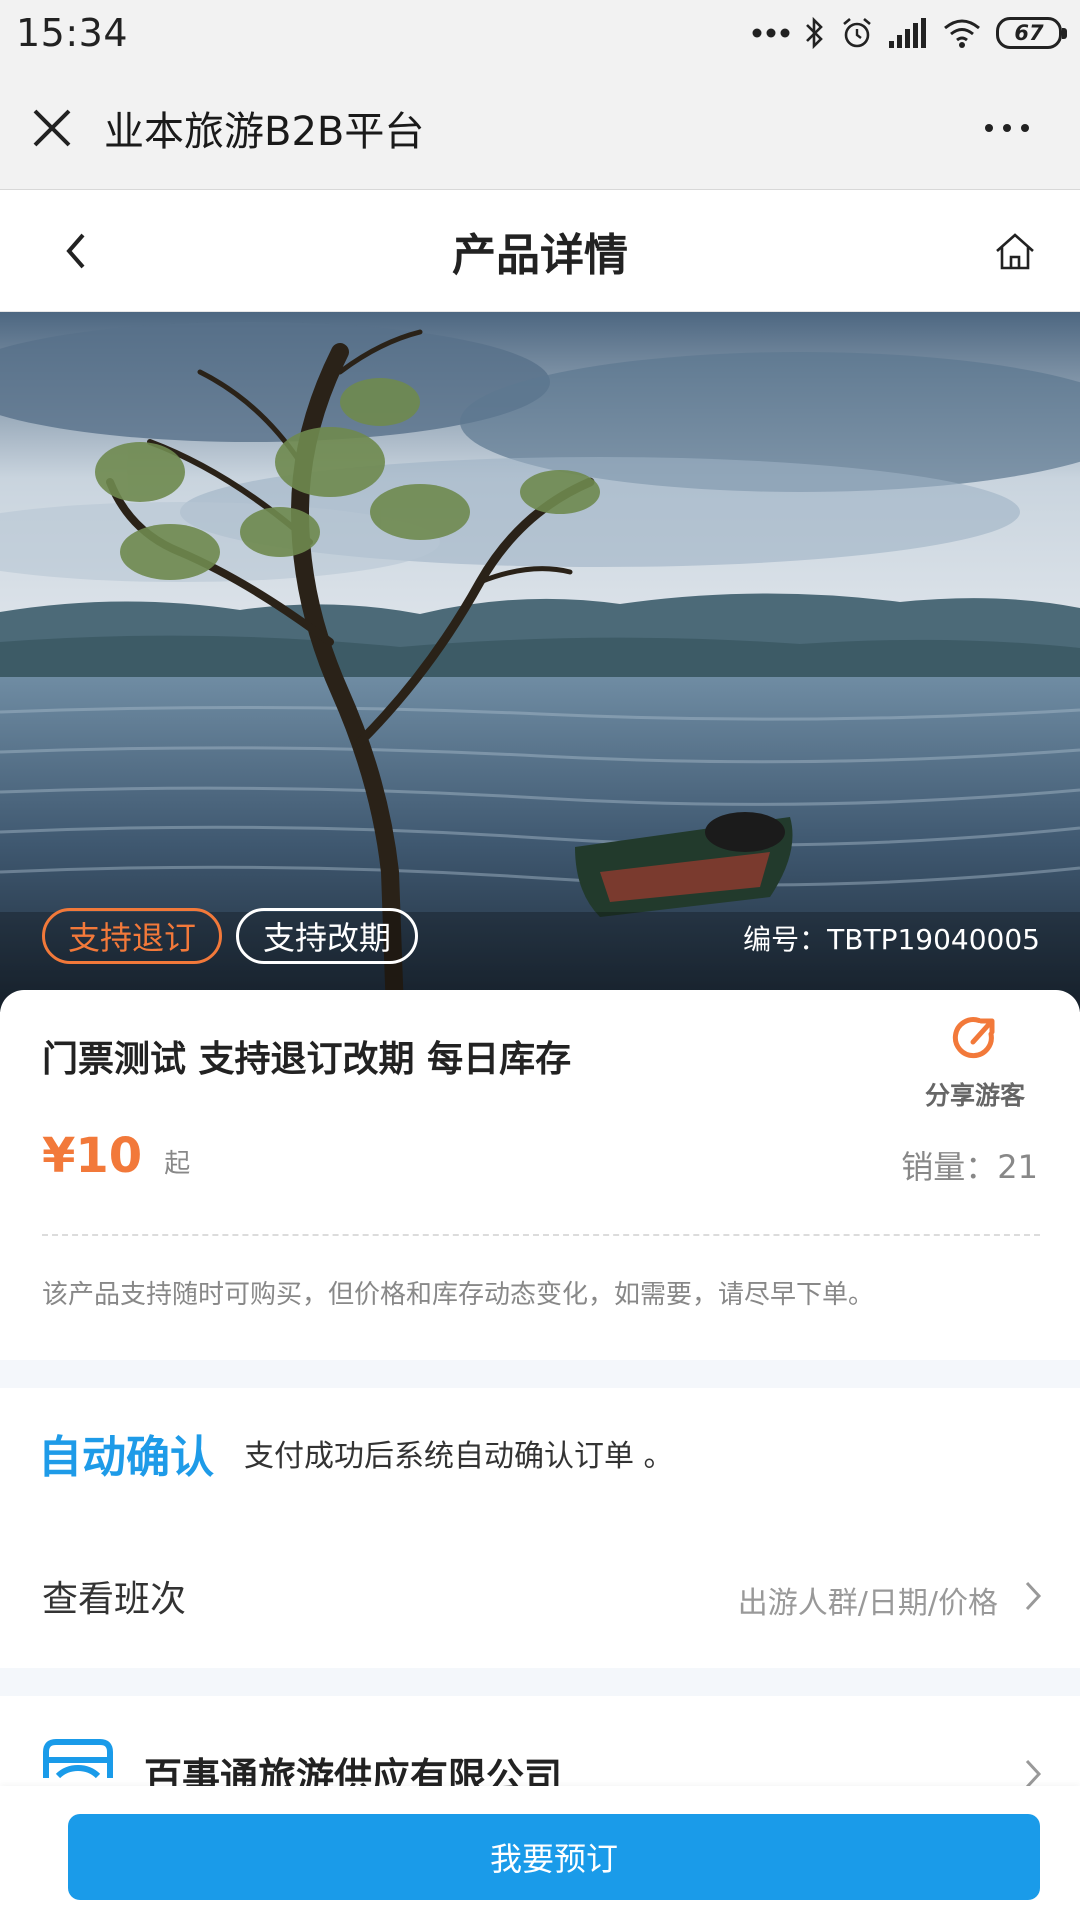 This screenshot has height=1920, width=1080. I want to click on alarm-icon, so click(857, 33).